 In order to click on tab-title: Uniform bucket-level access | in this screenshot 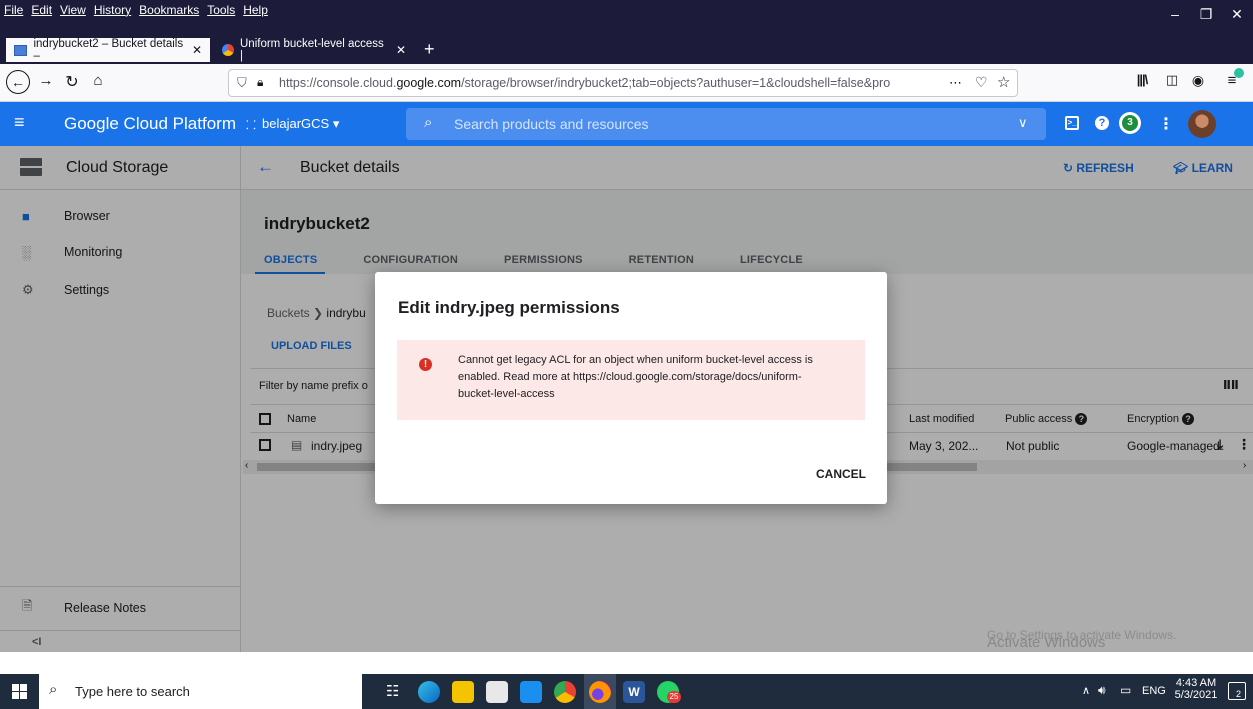, I will do `click(312, 50)`.